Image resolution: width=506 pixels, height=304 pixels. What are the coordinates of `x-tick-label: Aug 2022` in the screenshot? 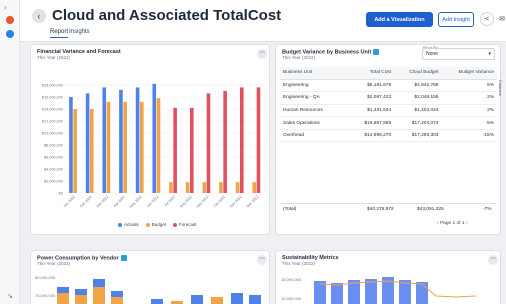 It's located at (186, 202).